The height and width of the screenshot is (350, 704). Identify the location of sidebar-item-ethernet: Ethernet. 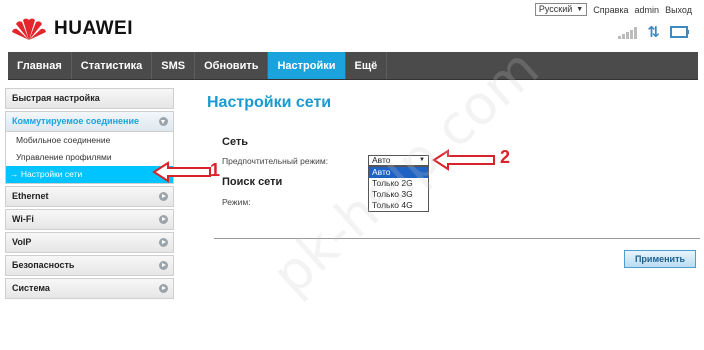
(89, 196).